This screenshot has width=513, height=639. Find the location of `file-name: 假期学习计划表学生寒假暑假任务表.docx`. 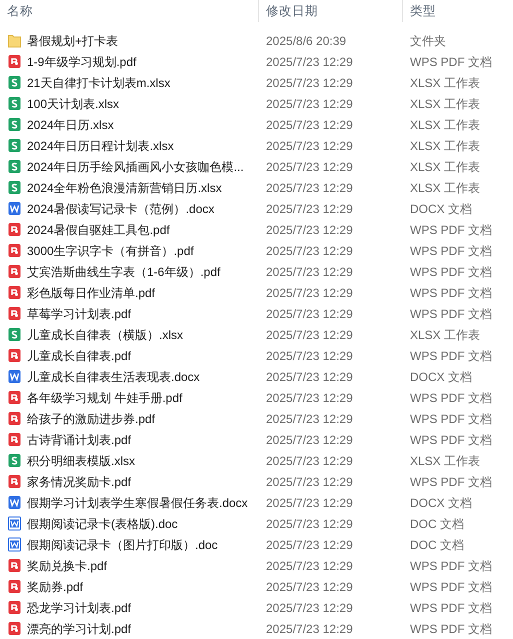

file-name: 假期学习计划表学生寒假暑假任务表.docx is located at coordinates (137, 502).